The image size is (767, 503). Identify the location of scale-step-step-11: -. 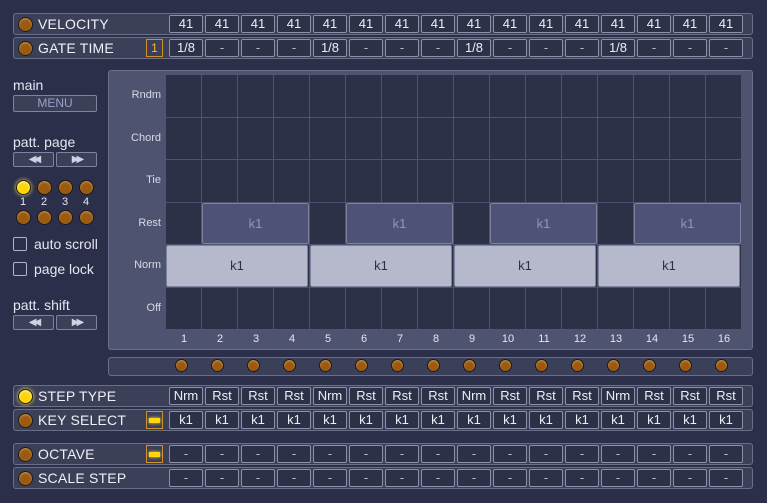
(546, 478).